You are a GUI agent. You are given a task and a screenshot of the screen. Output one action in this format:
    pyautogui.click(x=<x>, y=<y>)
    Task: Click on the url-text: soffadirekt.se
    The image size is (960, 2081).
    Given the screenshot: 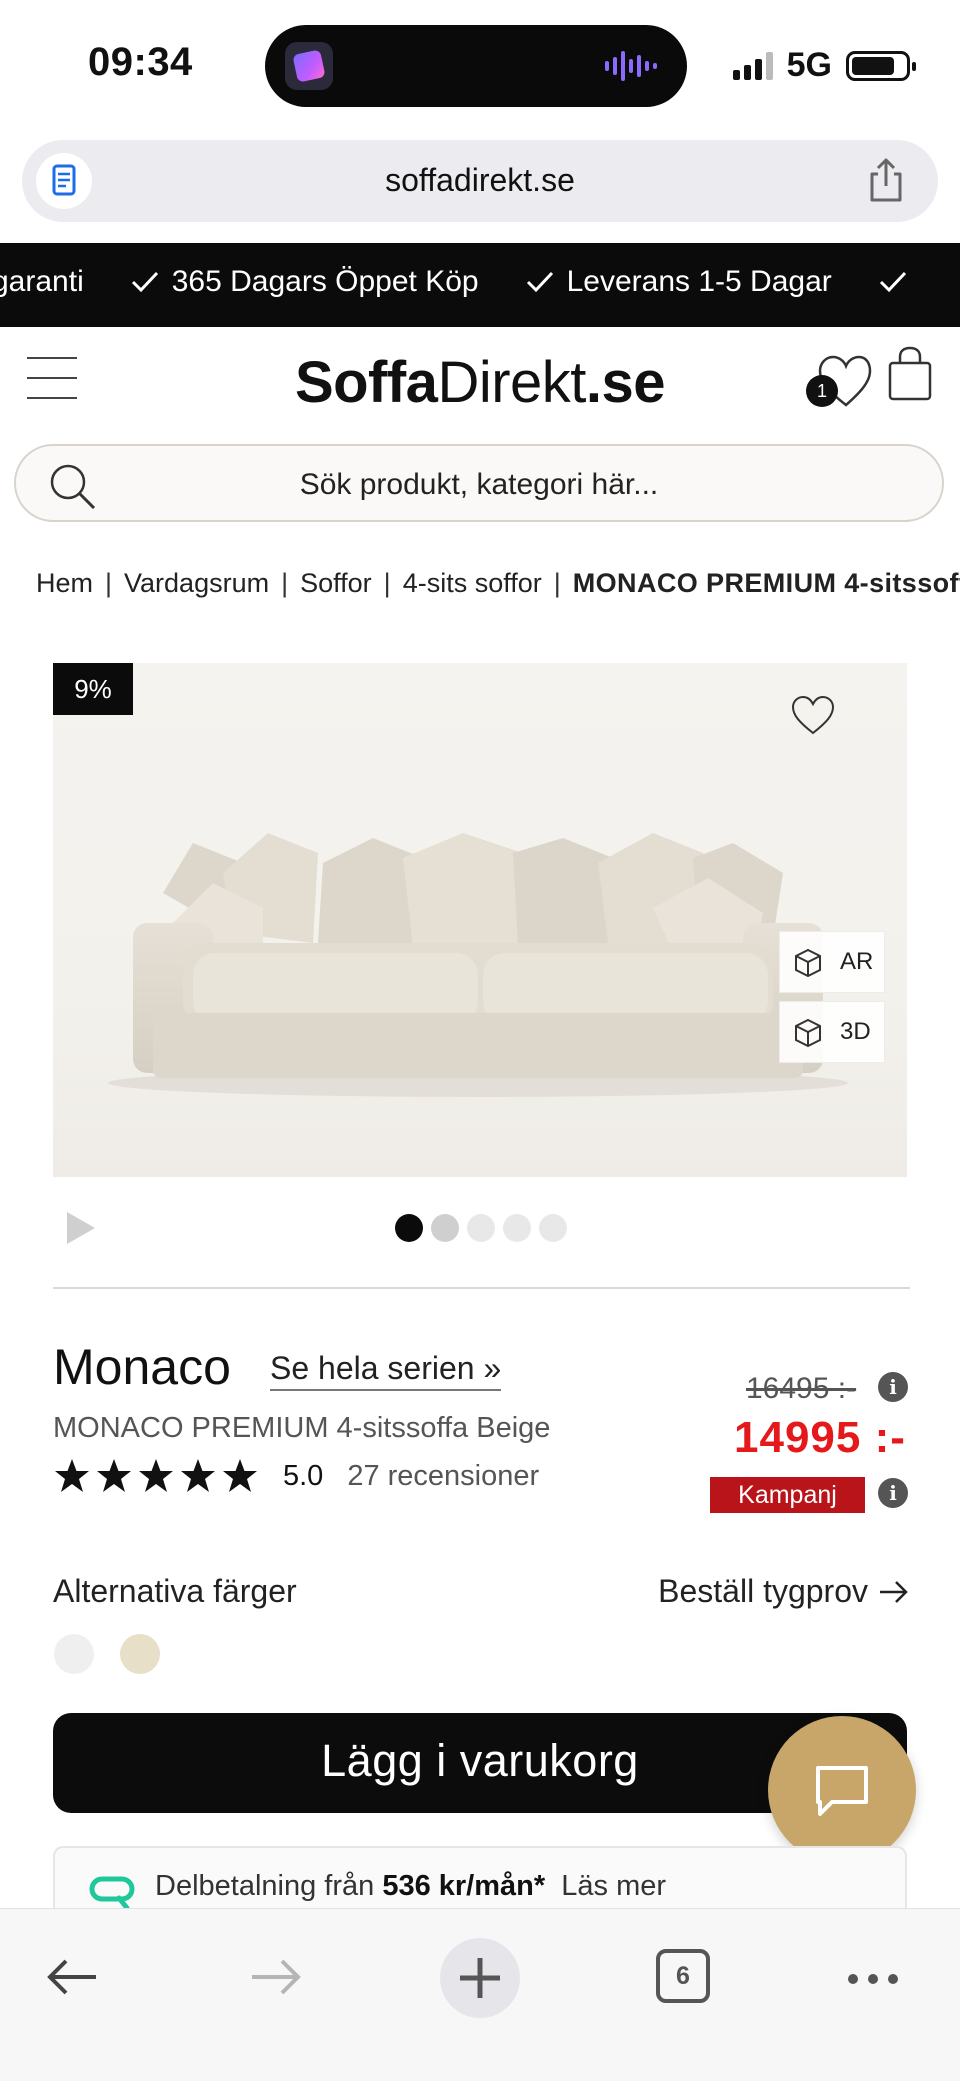 What is the action you would take?
    pyautogui.click(x=480, y=180)
    